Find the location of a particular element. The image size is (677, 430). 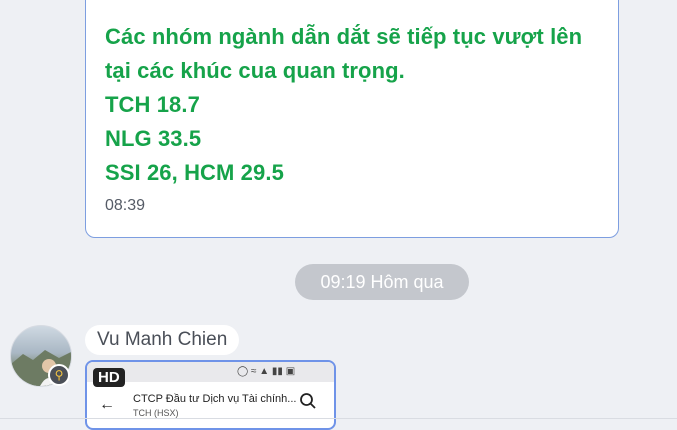

message-line: TCH 18.7 is located at coordinates (152, 104).